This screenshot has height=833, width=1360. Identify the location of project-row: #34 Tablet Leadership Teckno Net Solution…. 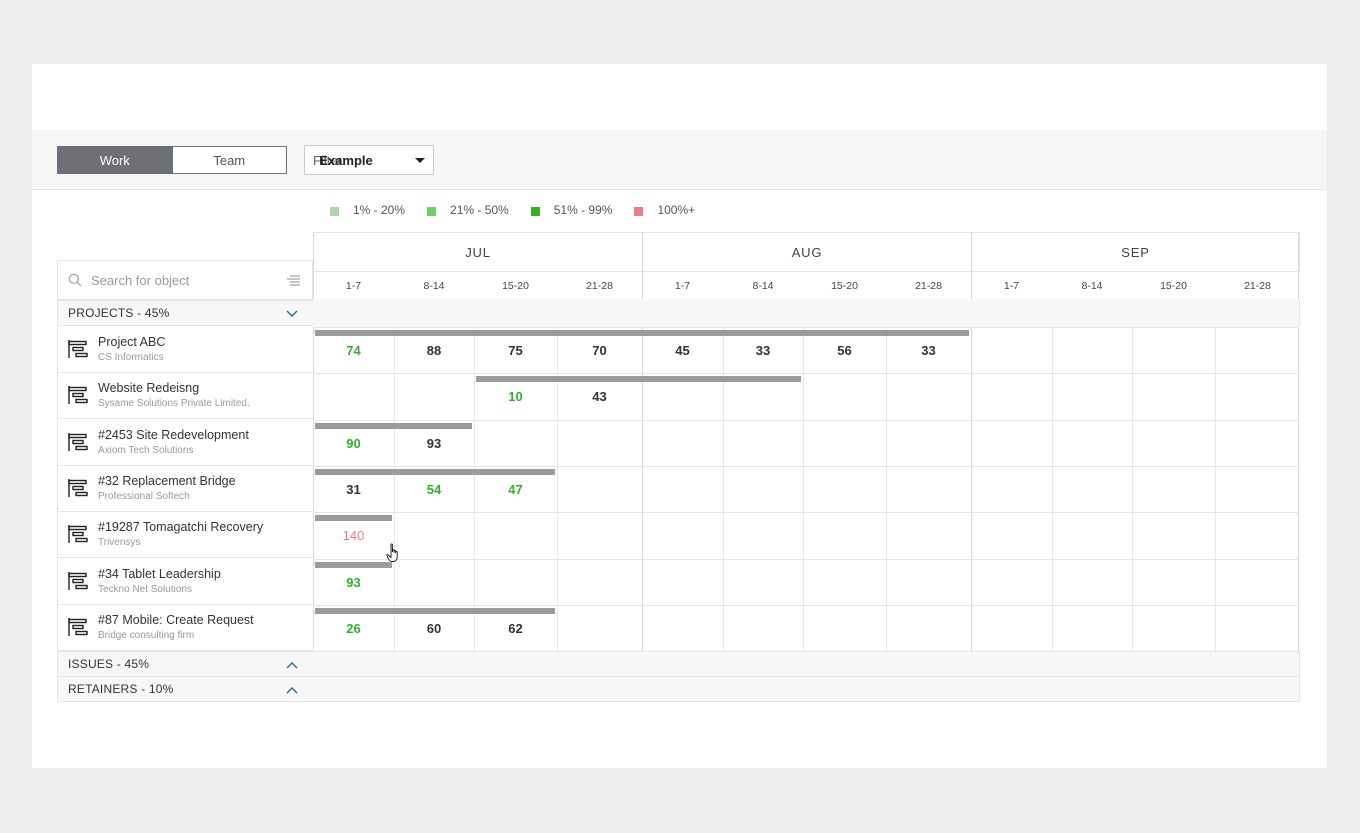
(185, 581).